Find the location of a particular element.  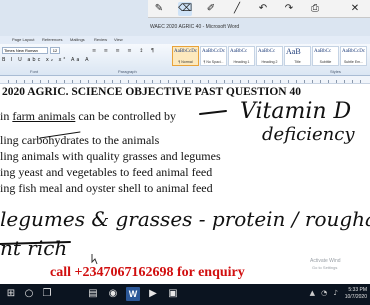

tab-review: Review is located at coordinates (100, 39).